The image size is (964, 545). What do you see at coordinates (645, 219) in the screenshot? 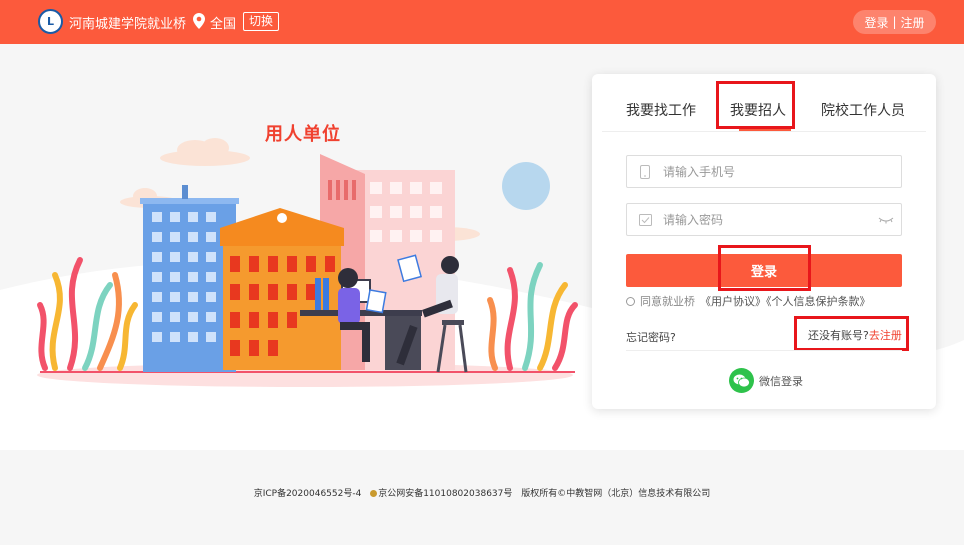
I see `lock-icon` at bounding box center [645, 219].